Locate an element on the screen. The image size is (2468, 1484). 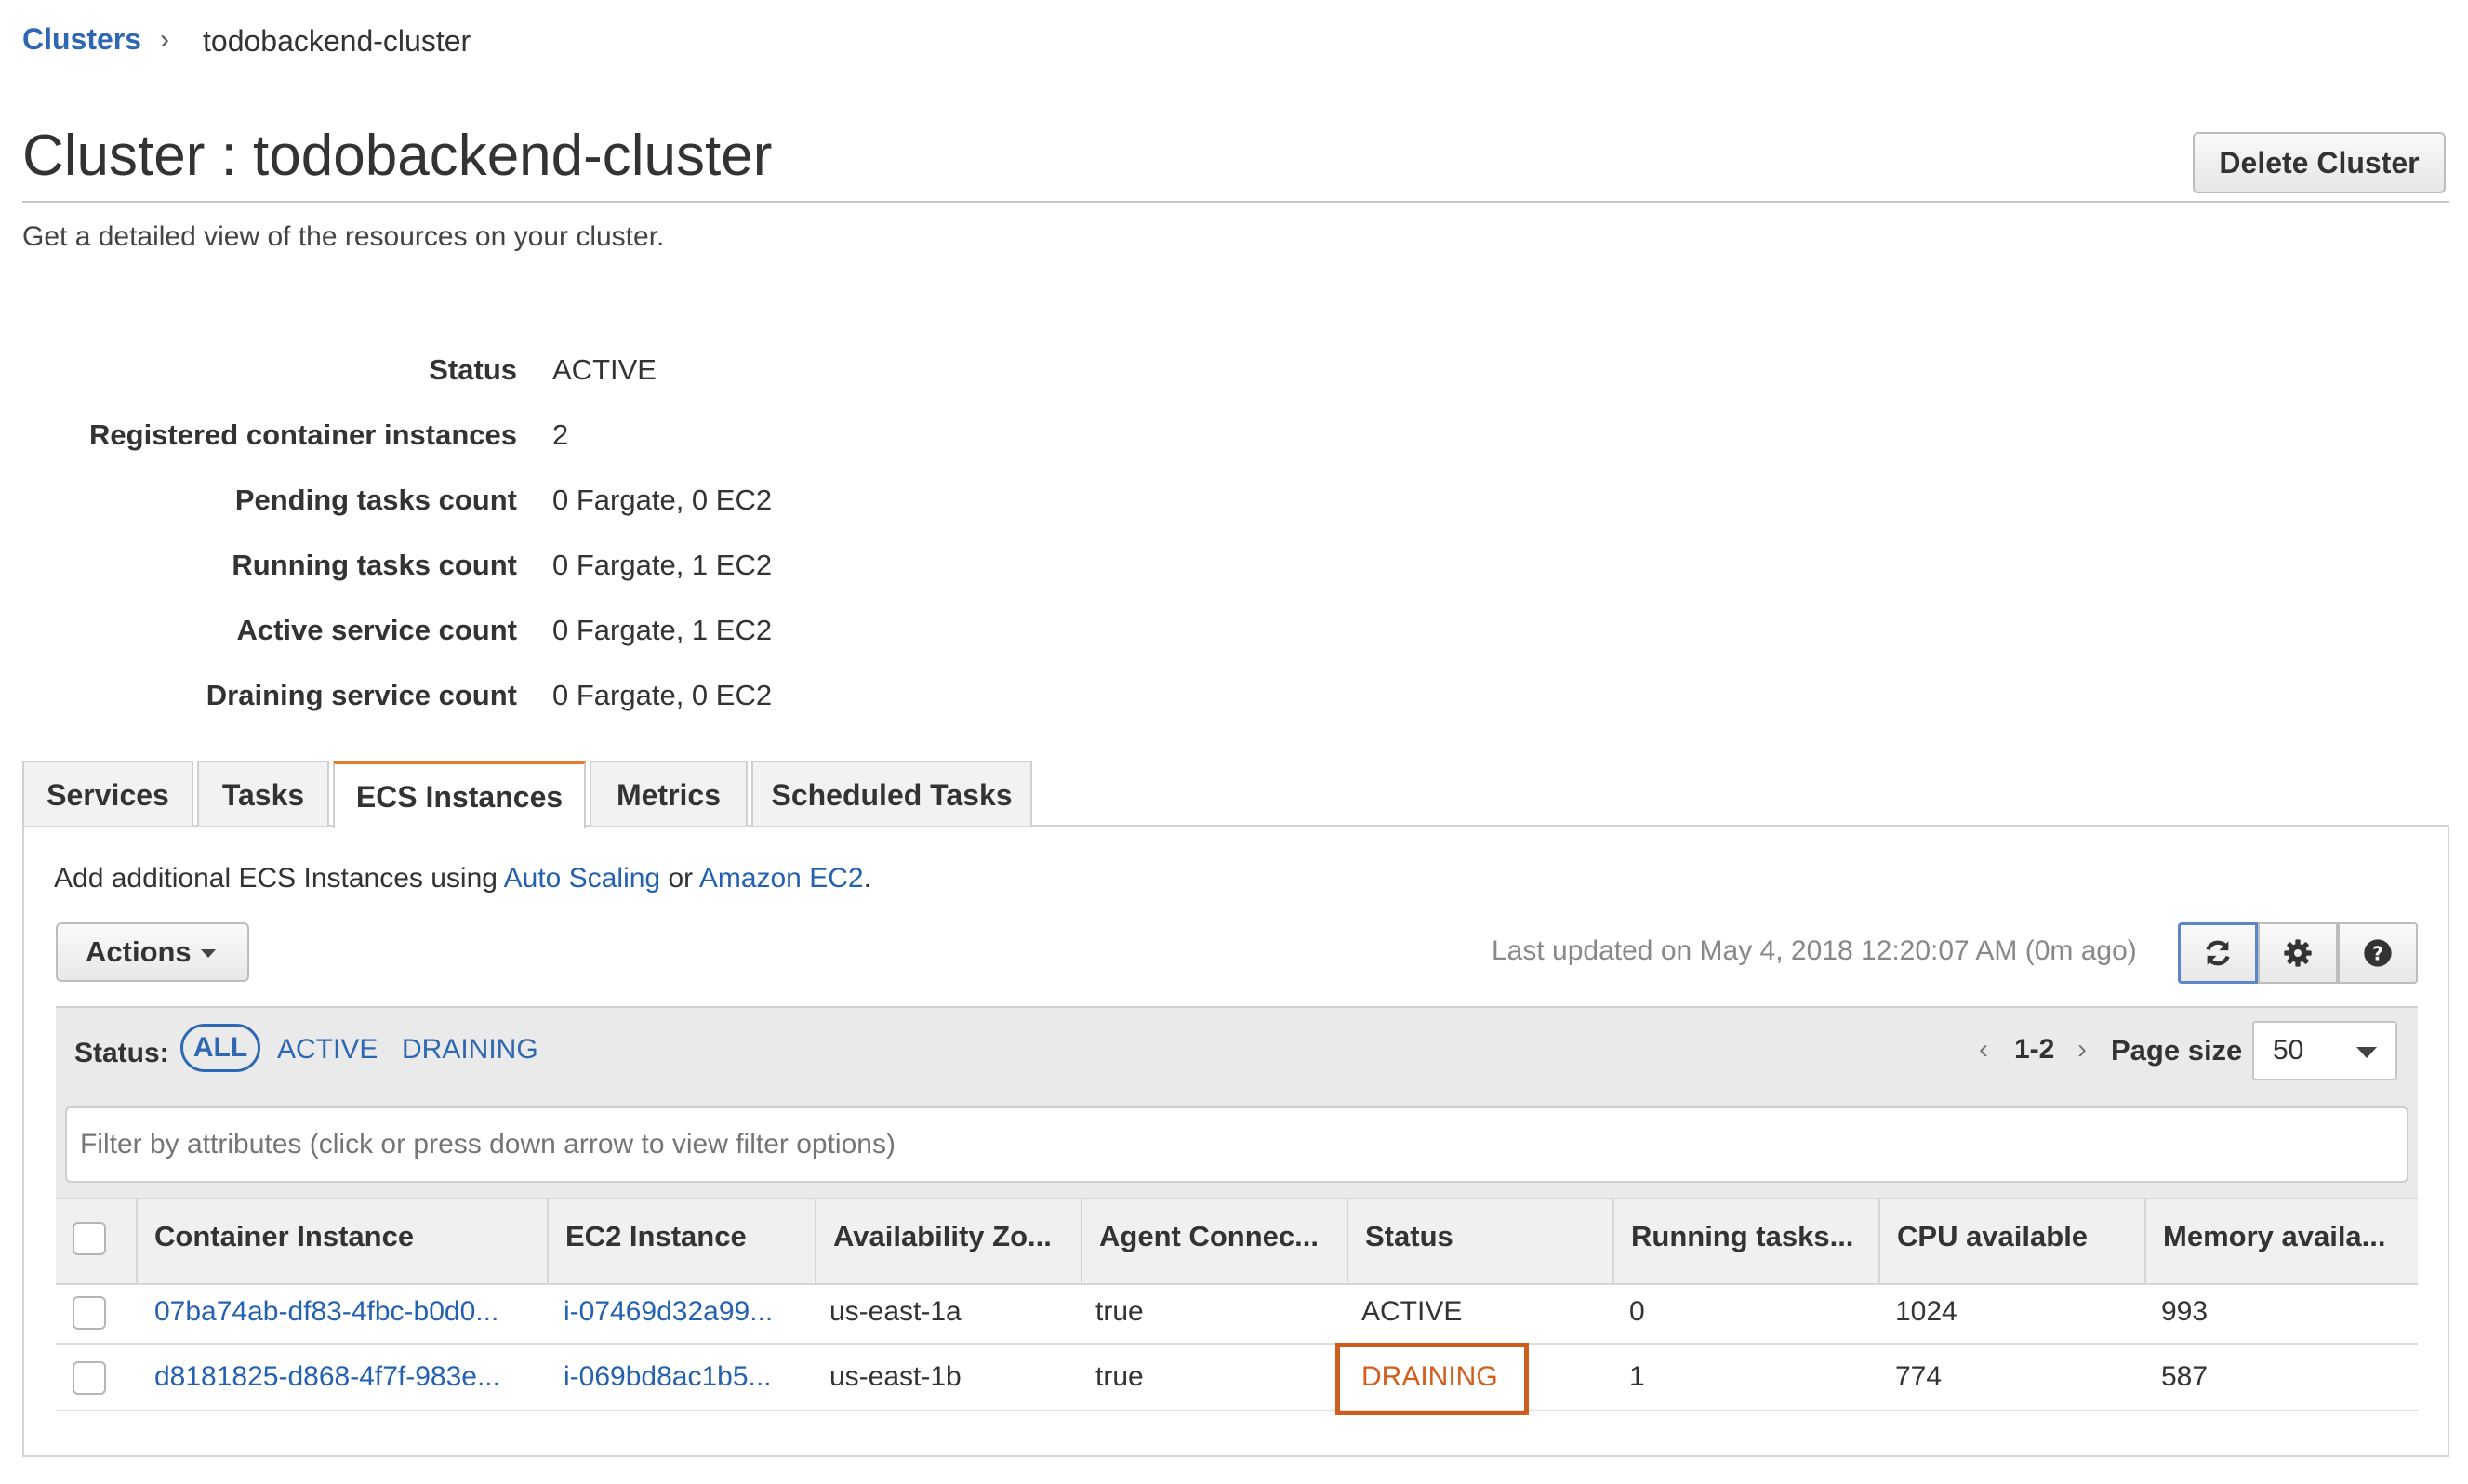
select-all-checkbox is located at coordinates (90, 1238).